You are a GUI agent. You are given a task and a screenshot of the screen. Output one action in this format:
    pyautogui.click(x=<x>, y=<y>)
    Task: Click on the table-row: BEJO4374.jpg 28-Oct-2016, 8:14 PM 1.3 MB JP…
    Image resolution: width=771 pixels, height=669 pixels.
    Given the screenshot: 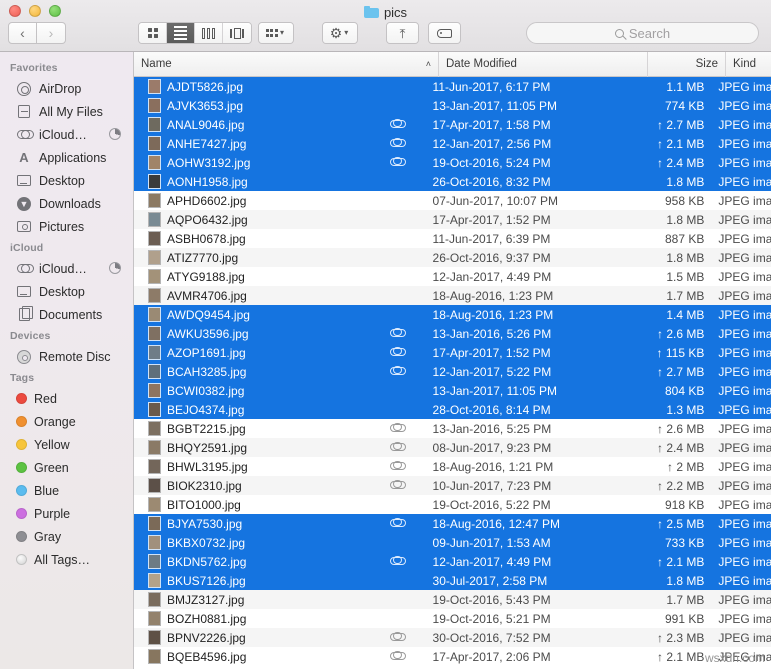 What is the action you would take?
    pyautogui.click(x=452, y=409)
    